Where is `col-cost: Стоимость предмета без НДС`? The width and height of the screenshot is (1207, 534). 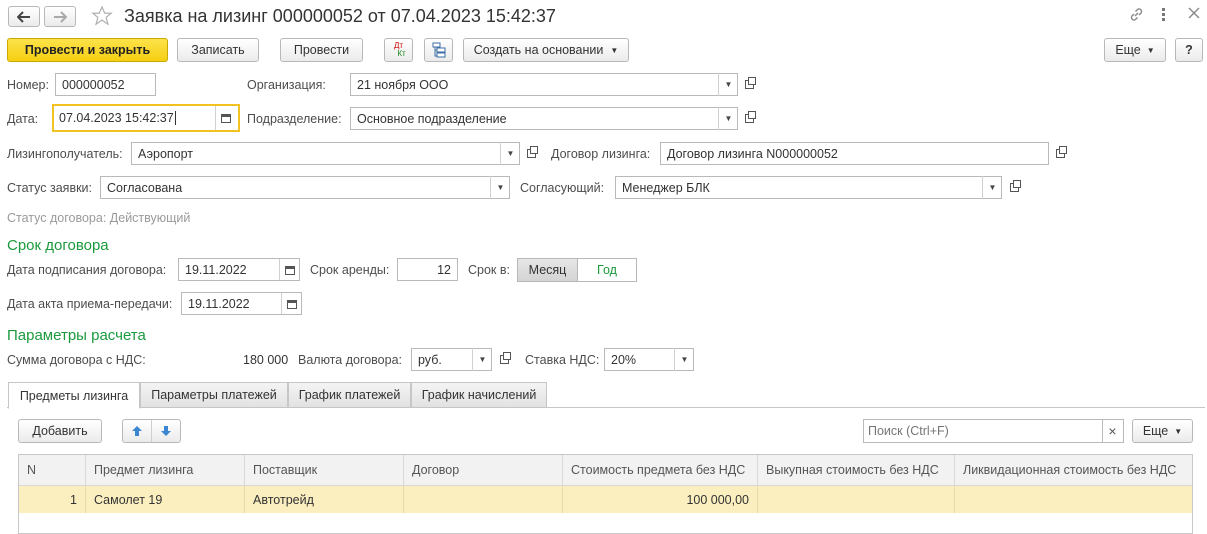 col-cost: Стоимость предмета без НДС is located at coordinates (660, 470).